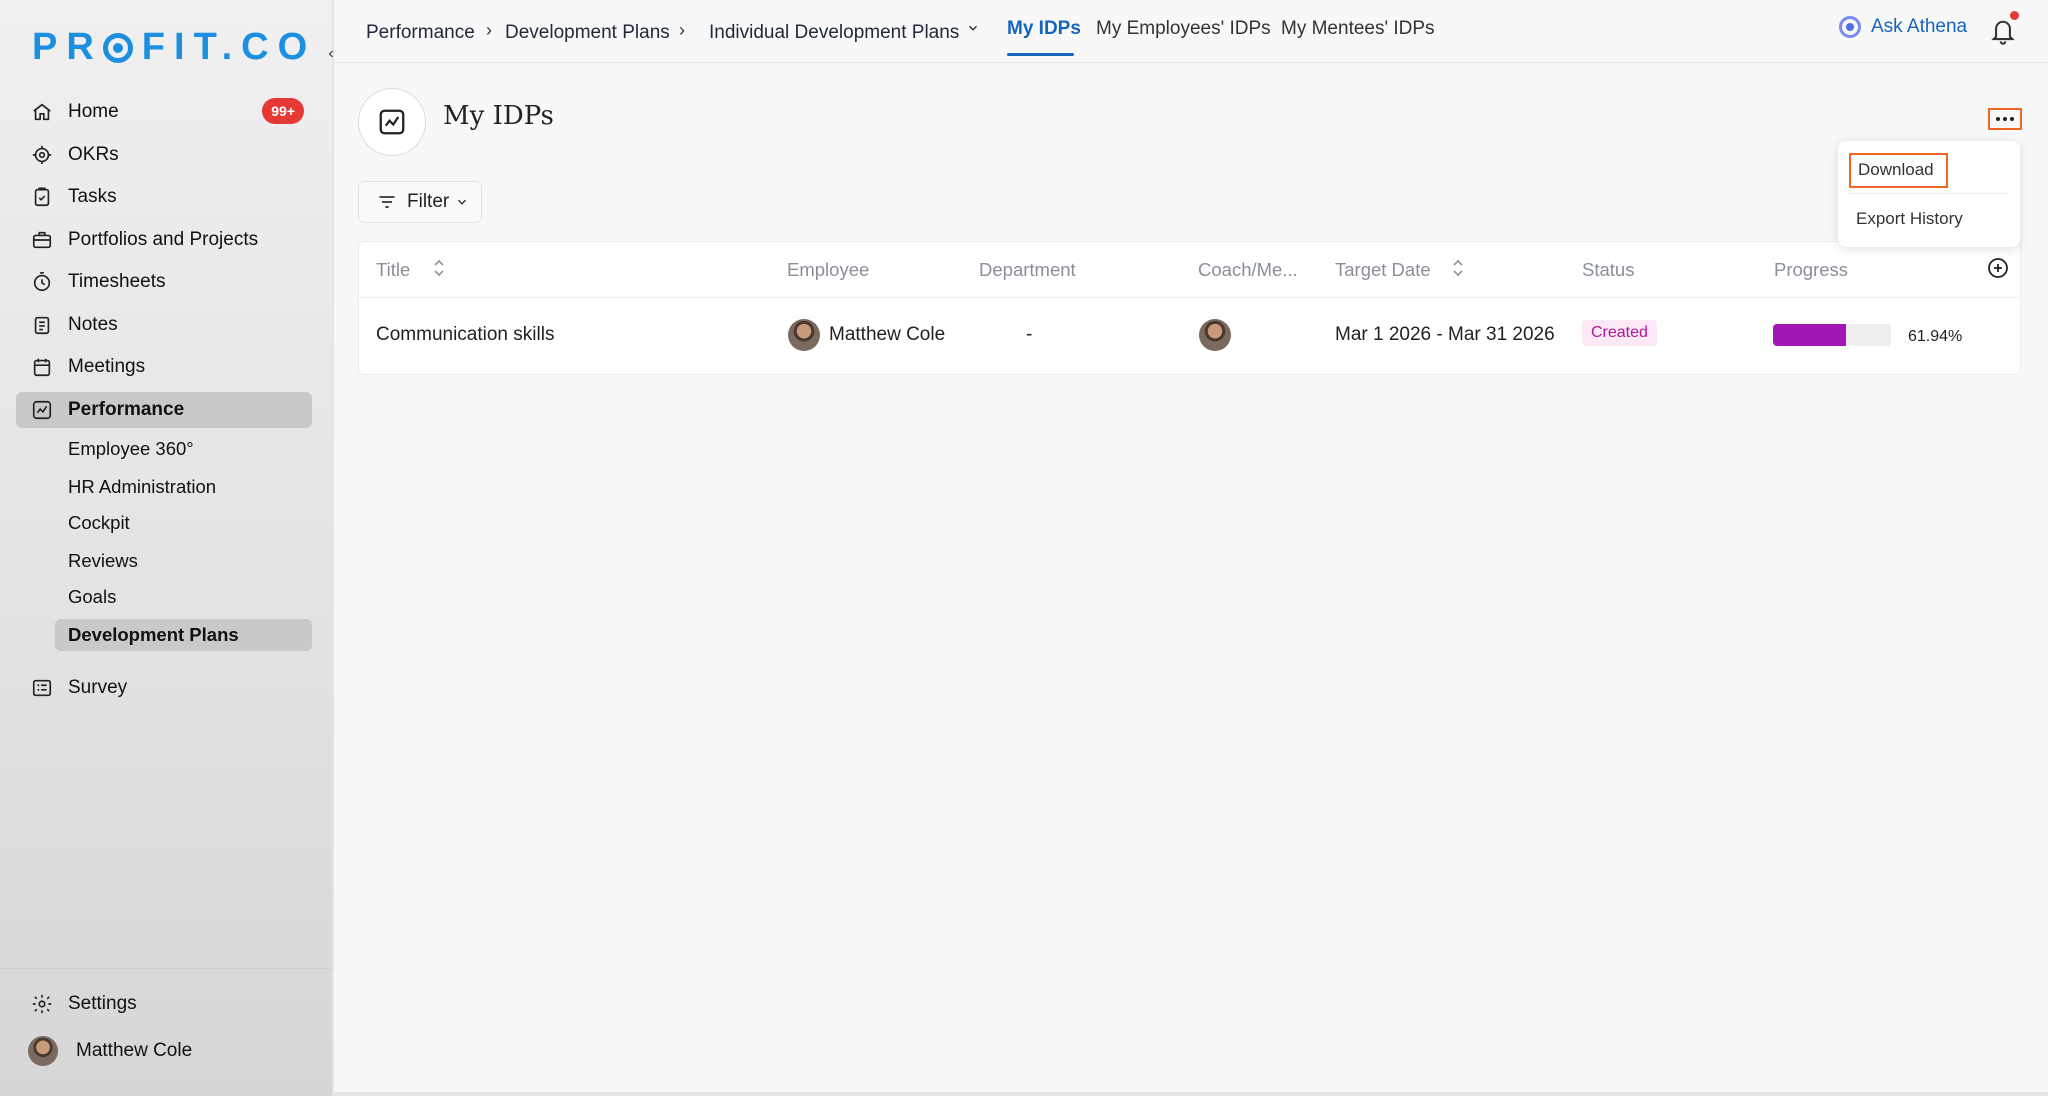  What do you see at coordinates (107, 366) in the screenshot?
I see `sidebar-item-label: Meetings` at bounding box center [107, 366].